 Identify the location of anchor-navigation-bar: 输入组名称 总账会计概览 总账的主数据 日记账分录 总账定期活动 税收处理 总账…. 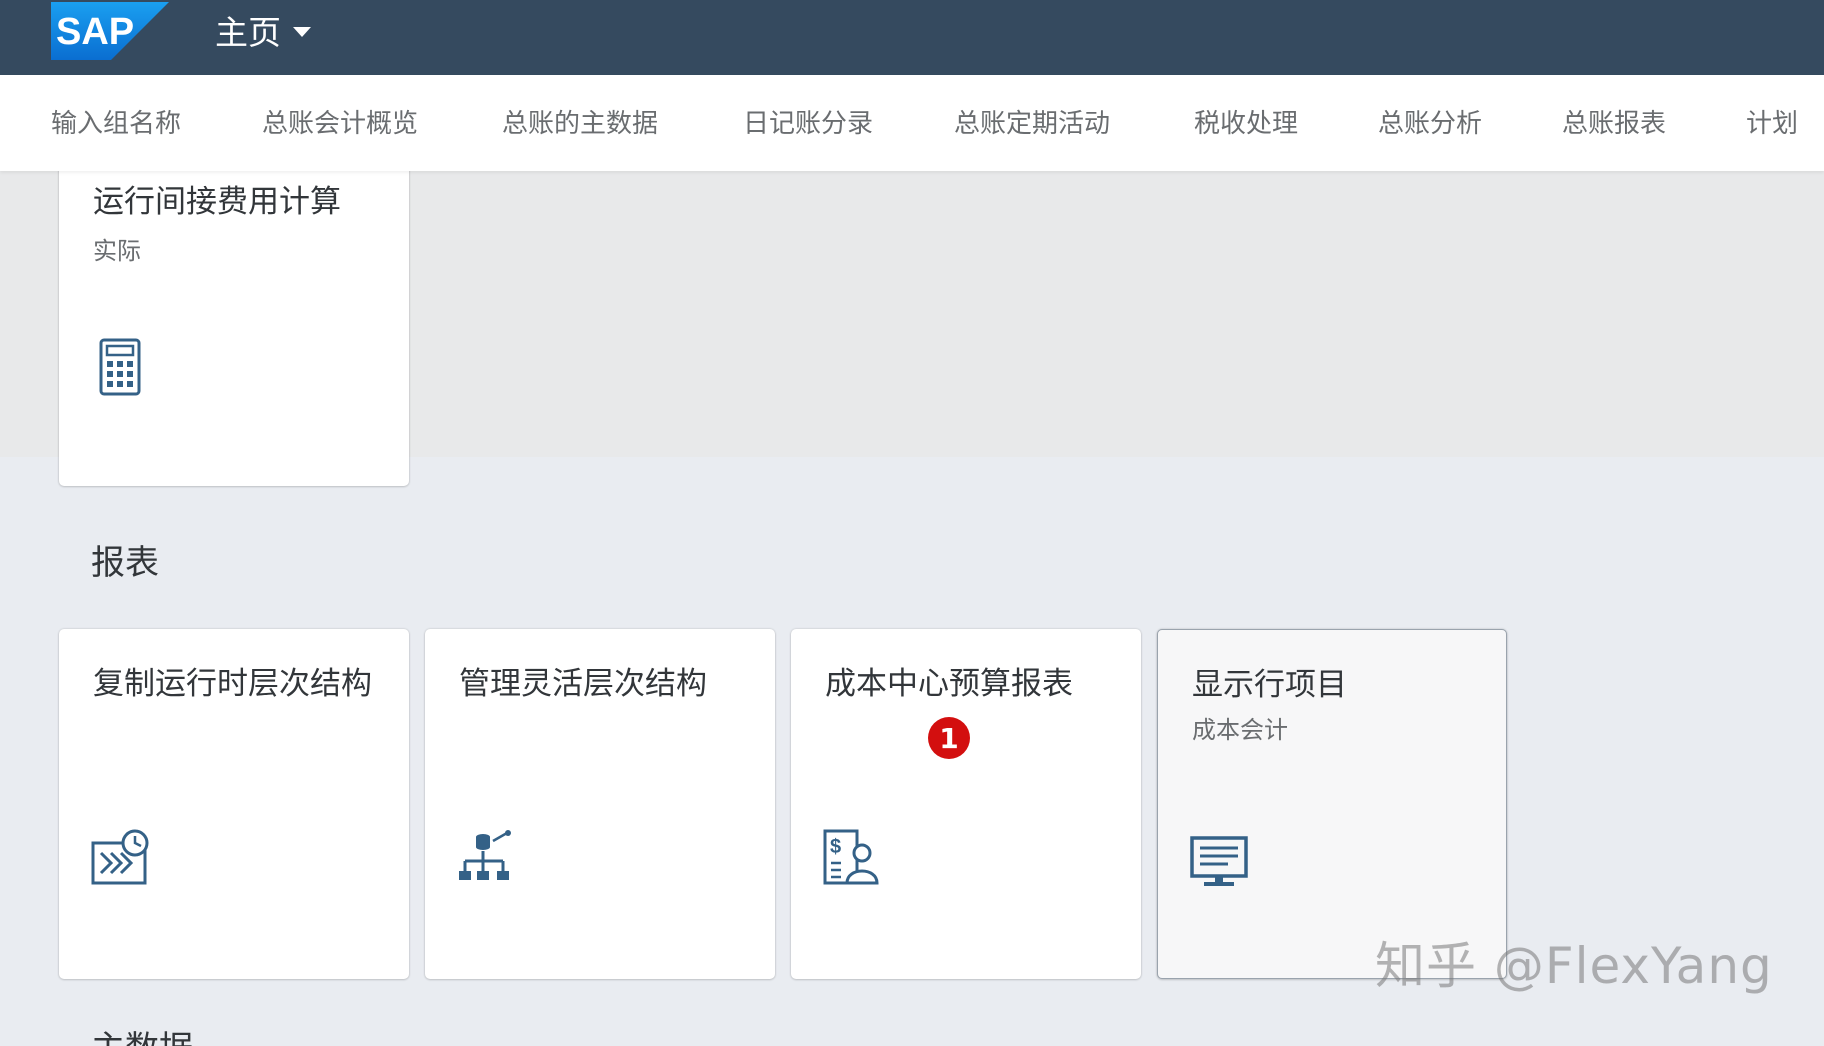
(912, 123).